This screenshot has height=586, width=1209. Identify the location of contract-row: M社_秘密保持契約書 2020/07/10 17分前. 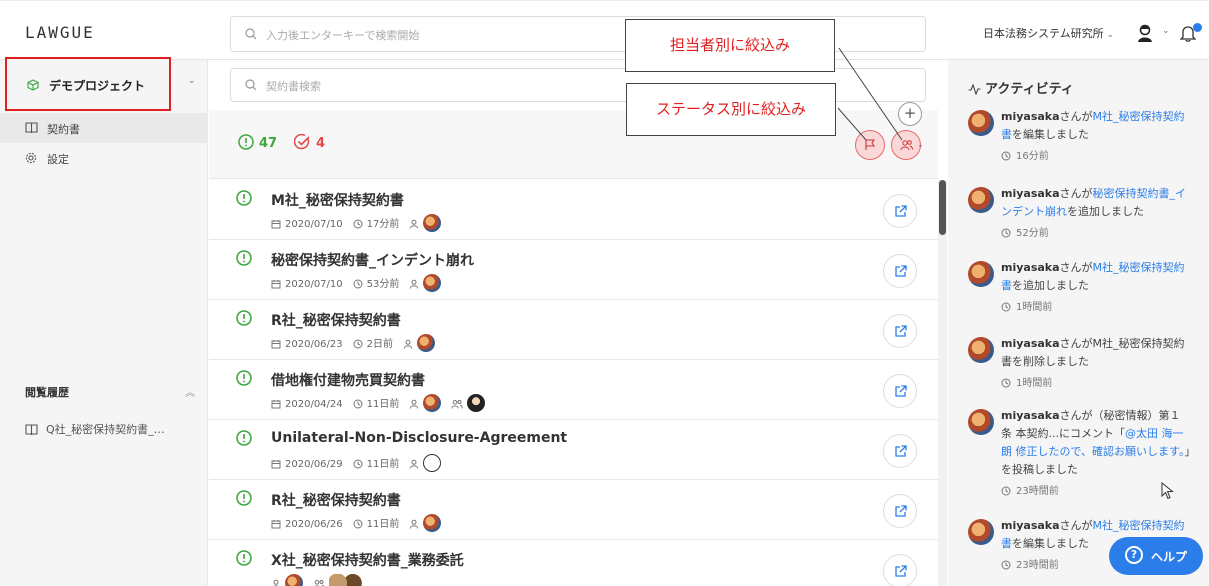
(573, 210).